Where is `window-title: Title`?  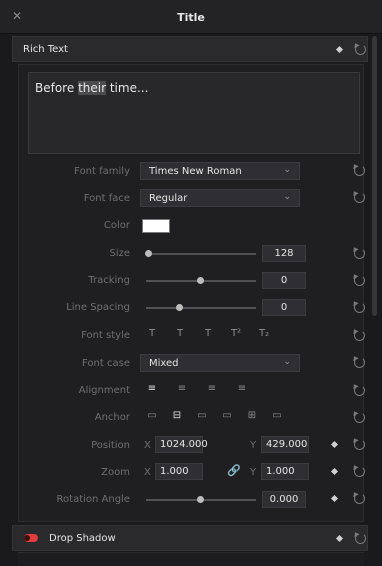 window-title: Title is located at coordinates (191, 17).